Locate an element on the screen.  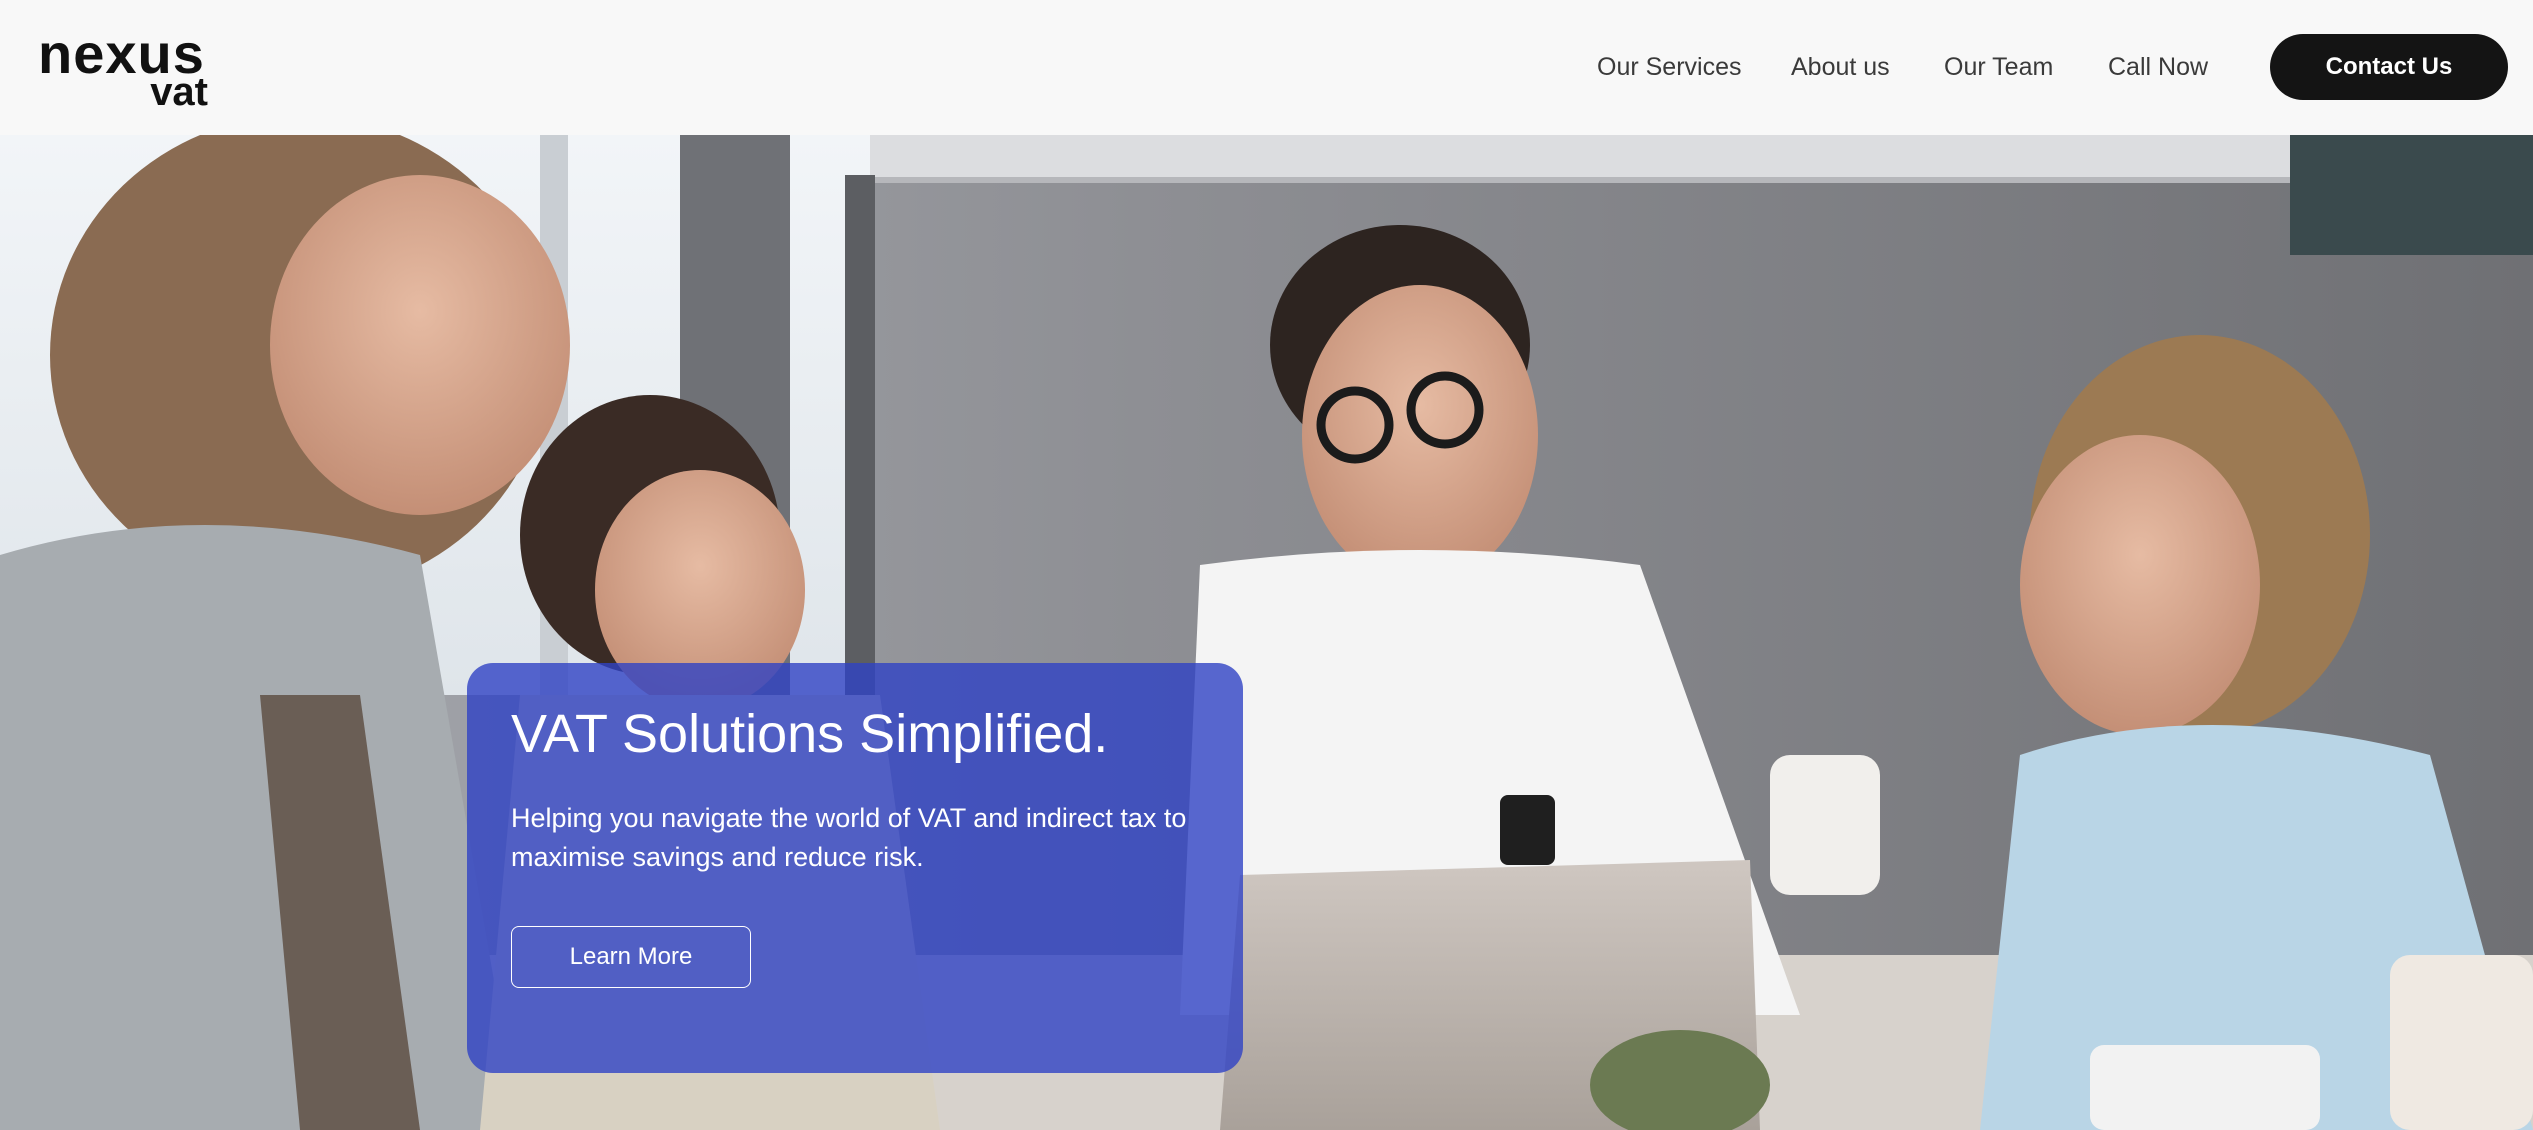
hero-title: VAT Solutions Simplified. is located at coordinates (810, 734).